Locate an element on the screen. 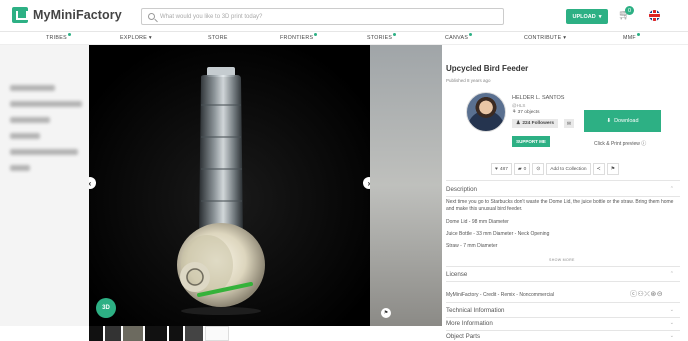 Image resolution: width=688 pixels, height=341 pixels. mail-icon: ✉ is located at coordinates (569, 123).